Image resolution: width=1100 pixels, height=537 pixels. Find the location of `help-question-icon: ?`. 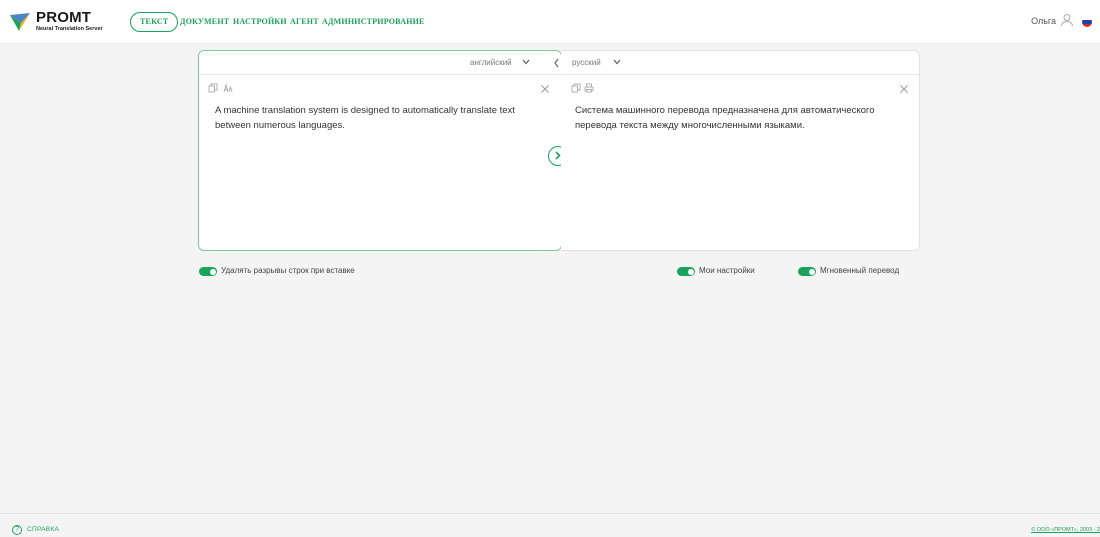

help-question-icon: ? is located at coordinates (17, 530).